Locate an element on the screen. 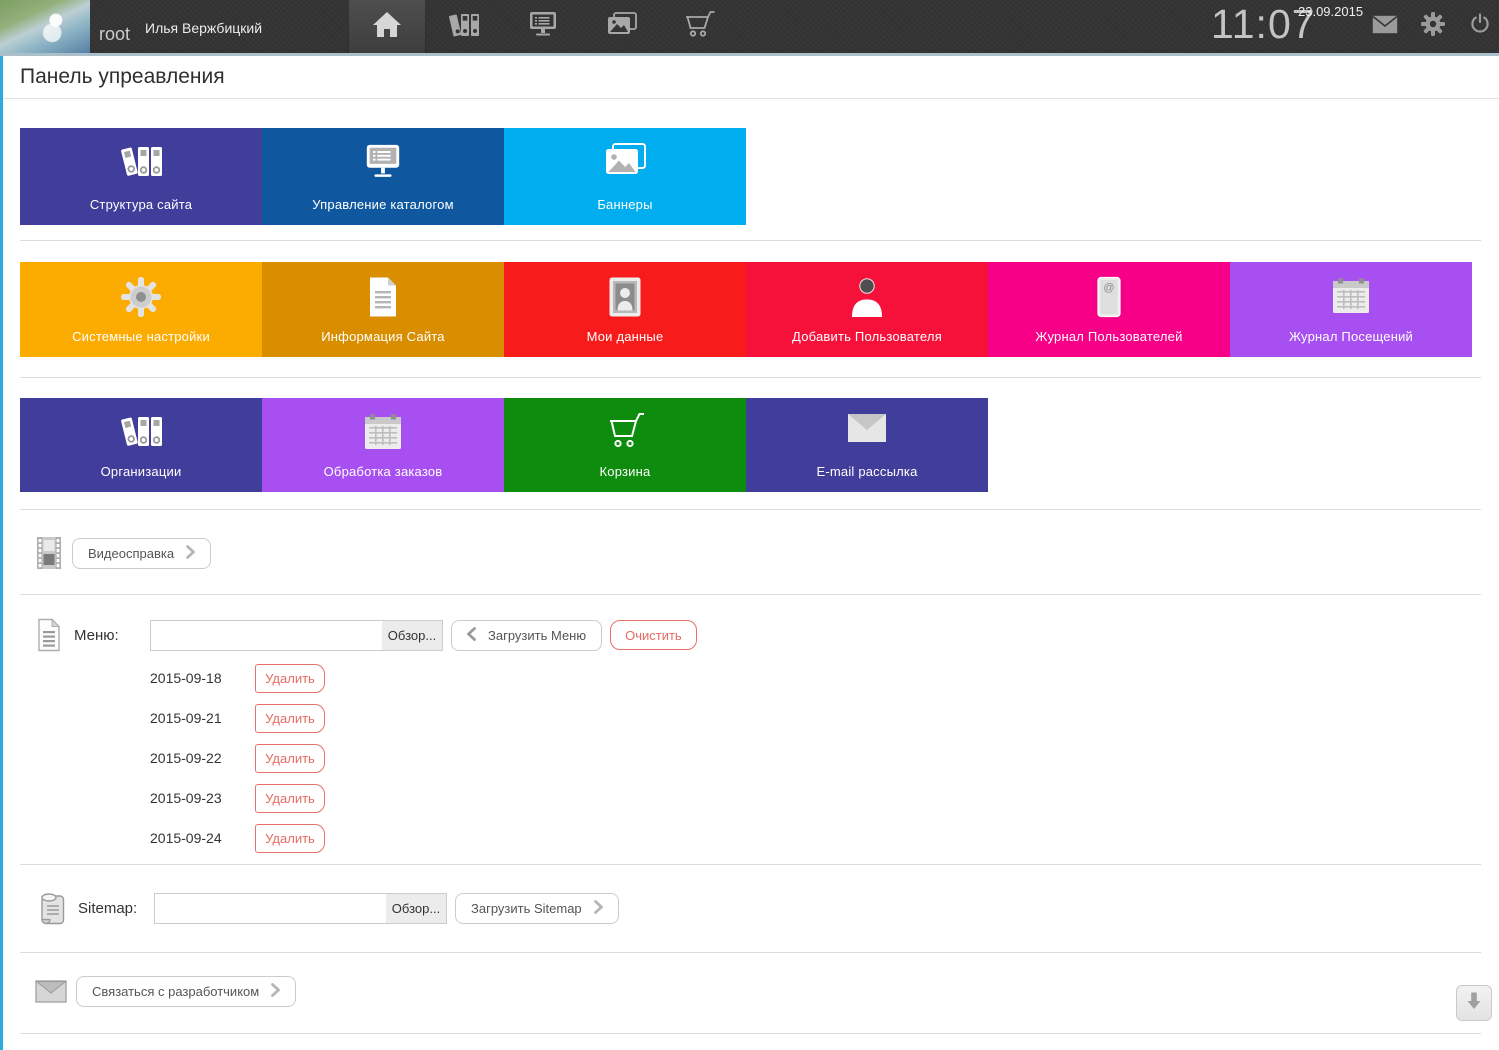 This screenshot has height=1050, width=1499. user-block: root Илья Вержбицкий is located at coordinates (239, 26).